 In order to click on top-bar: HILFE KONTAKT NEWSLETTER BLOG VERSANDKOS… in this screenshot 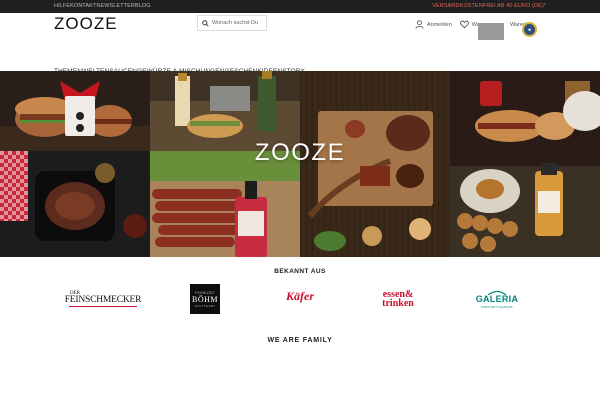, I will do `click(300, 6)`.